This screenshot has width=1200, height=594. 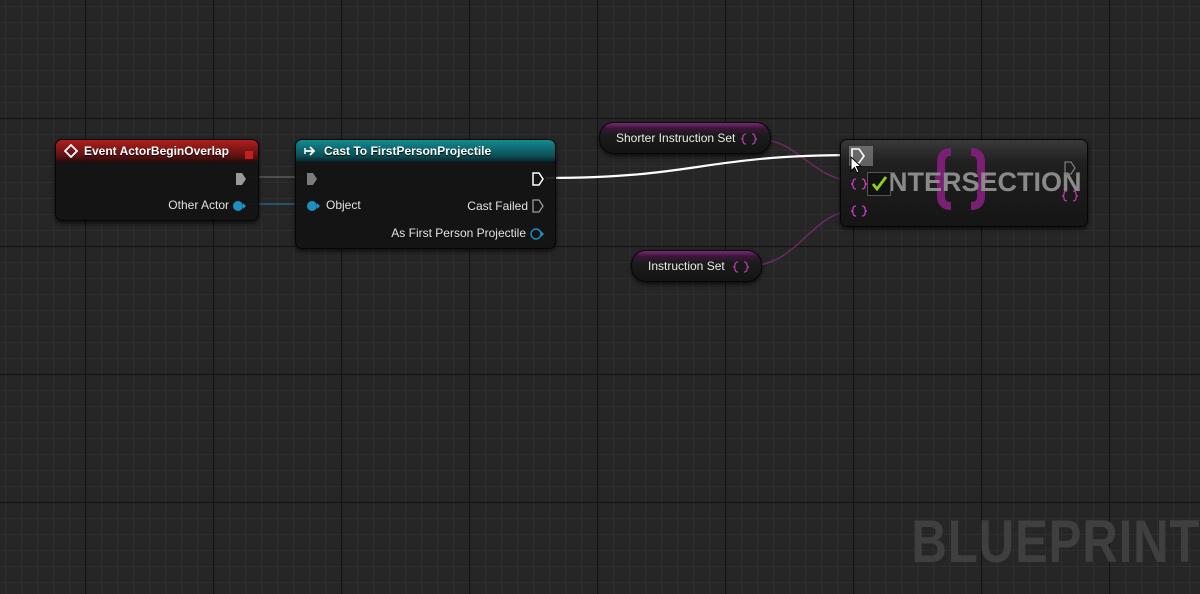 I want to click on pin-label-cast-failed: Cast Failed, so click(x=497, y=206).